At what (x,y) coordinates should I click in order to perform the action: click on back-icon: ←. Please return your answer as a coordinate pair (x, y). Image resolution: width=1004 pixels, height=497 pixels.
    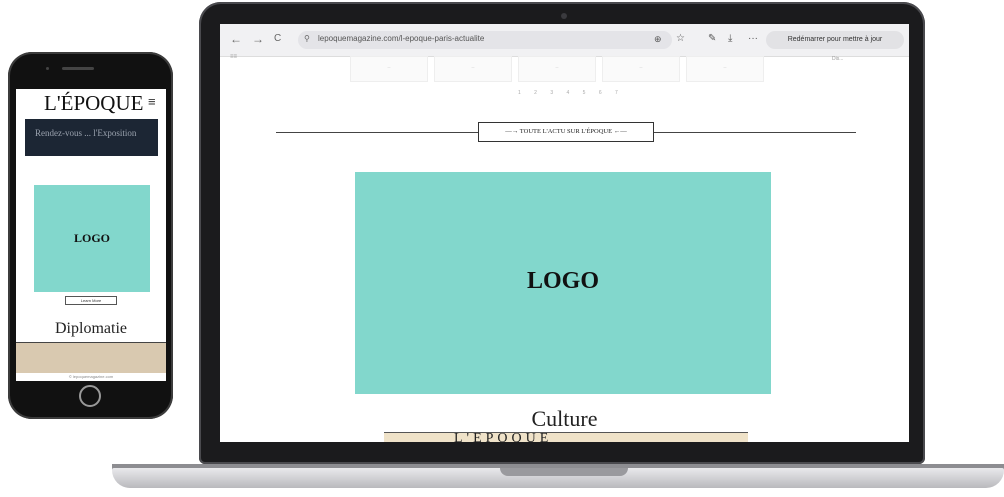
    Looking at the image, I should click on (236, 39).